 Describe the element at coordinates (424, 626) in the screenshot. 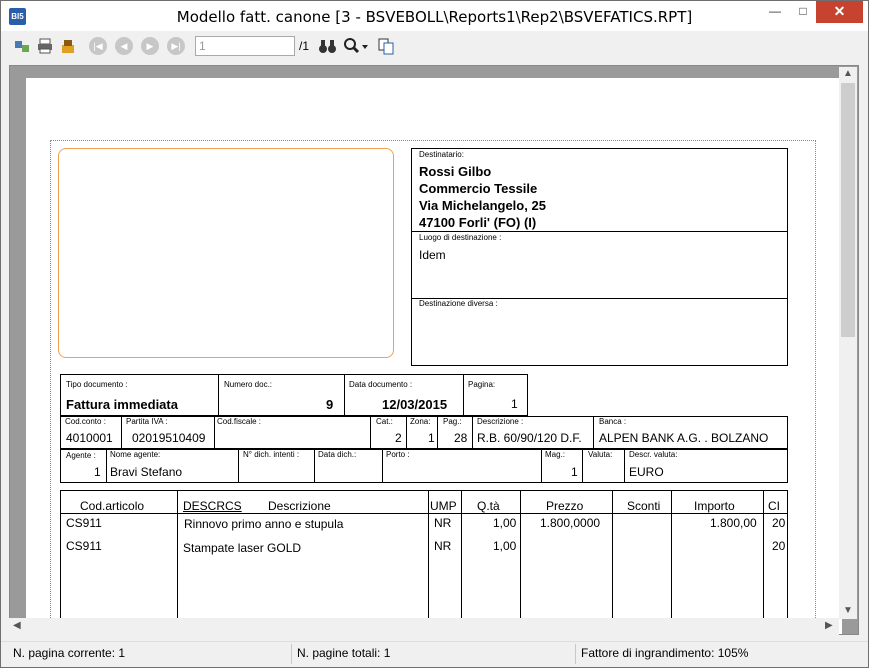

I see `horizontal-scrollbar: ◀ ▶` at that location.